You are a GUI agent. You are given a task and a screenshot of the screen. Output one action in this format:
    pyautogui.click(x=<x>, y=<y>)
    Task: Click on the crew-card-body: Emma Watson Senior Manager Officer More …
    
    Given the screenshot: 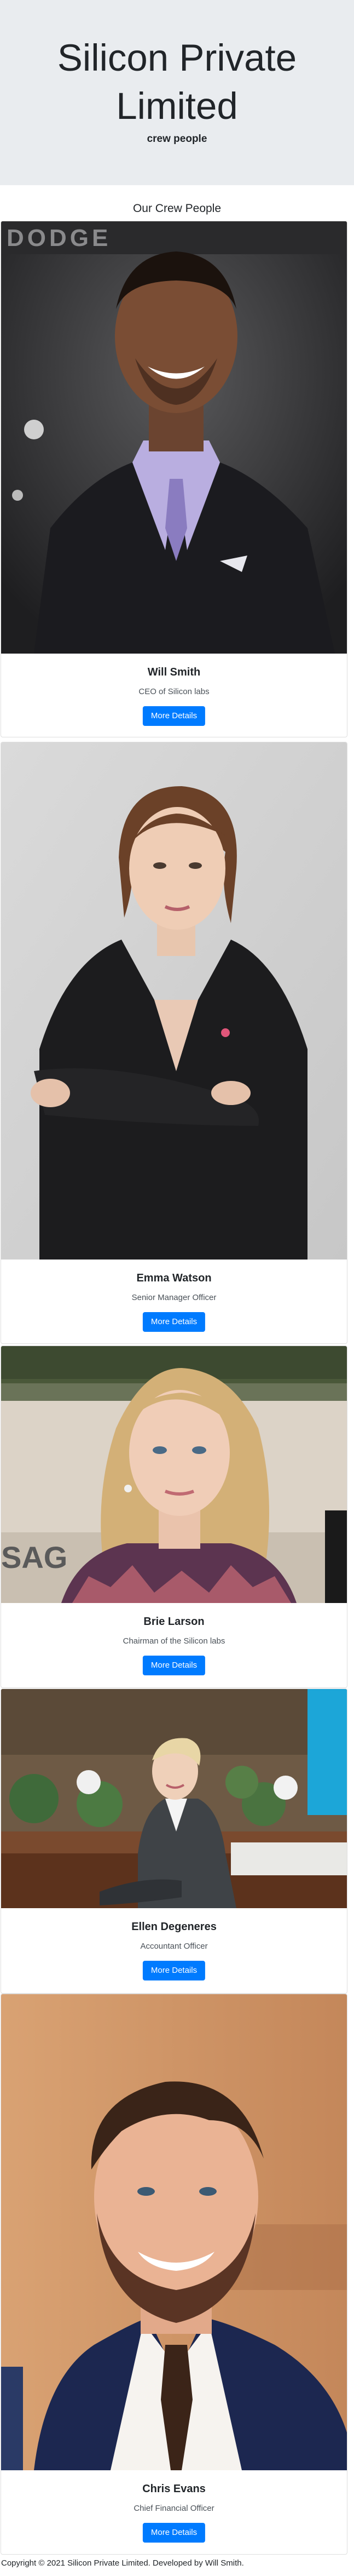 What is the action you would take?
    pyautogui.click(x=174, y=1301)
    